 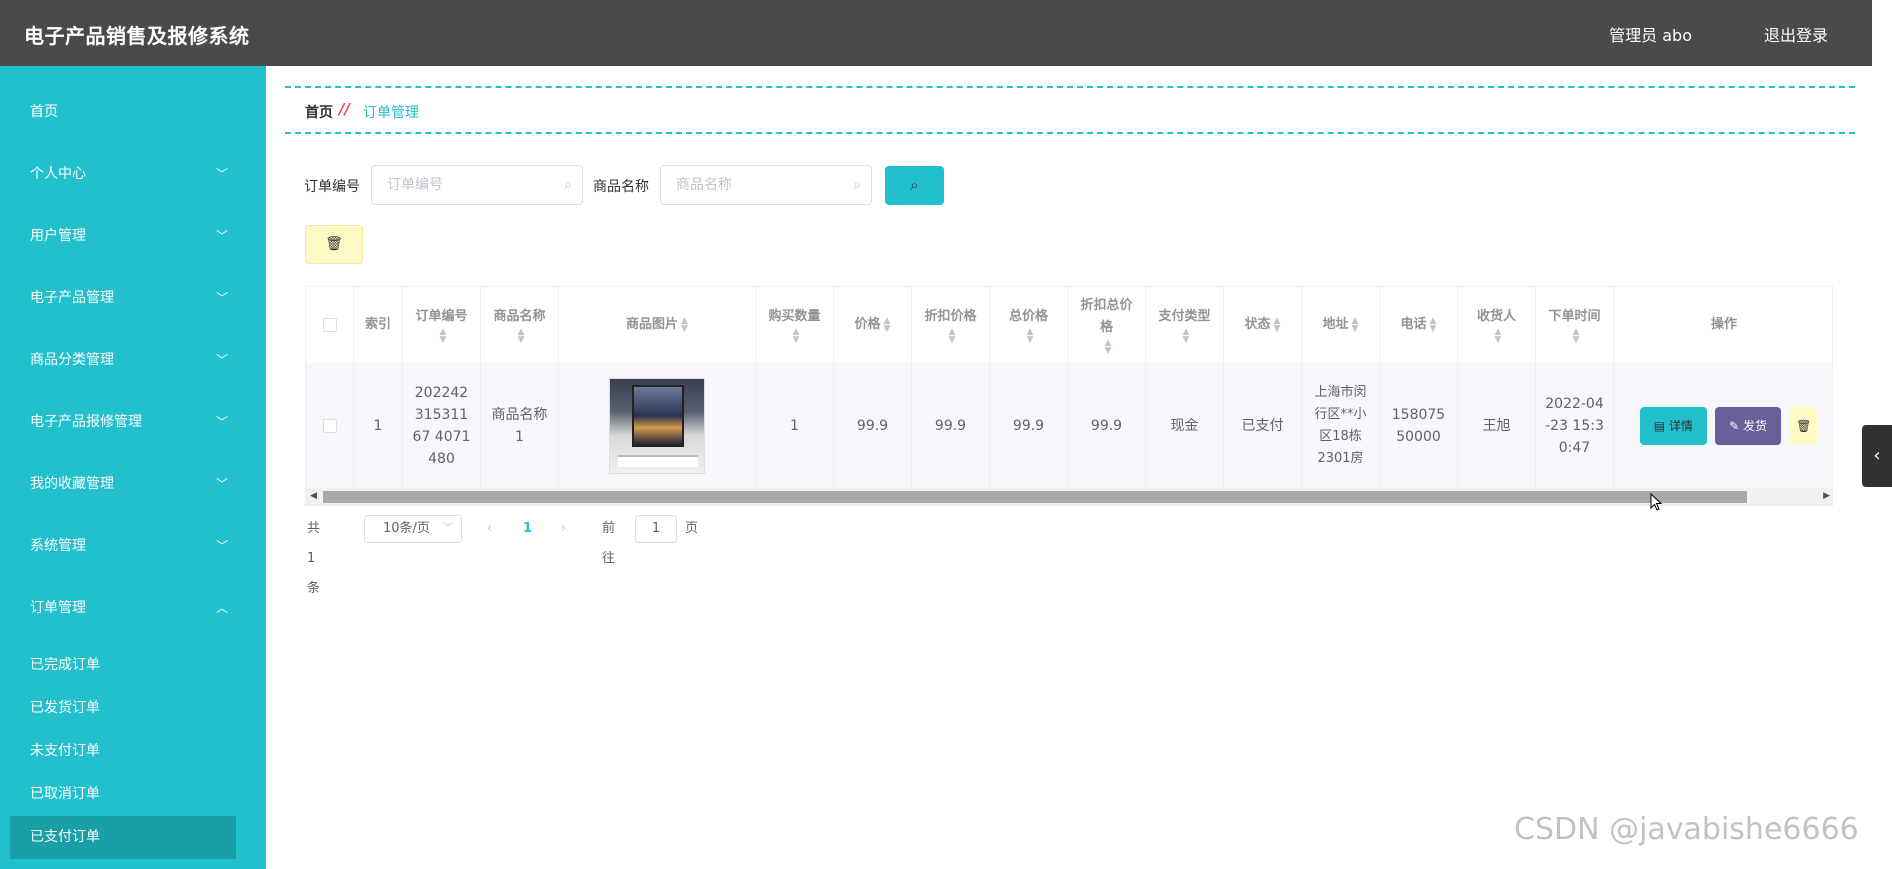 What do you see at coordinates (1877, 456) in the screenshot?
I see `collapse-panel-icon: ‹` at bounding box center [1877, 456].